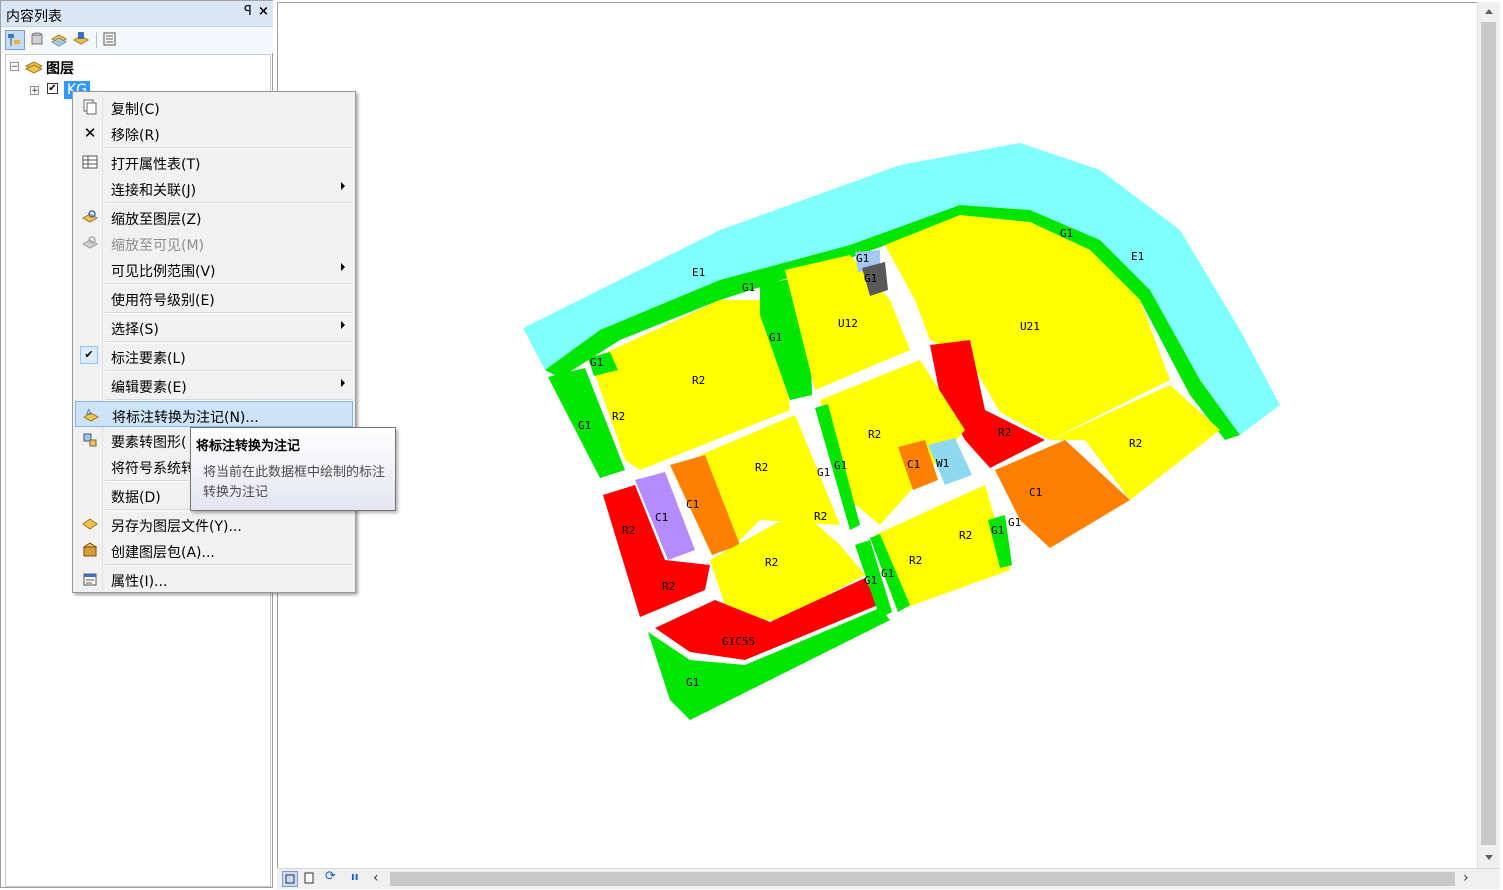 This screenshot has width=1503, height=890. What do you see at coordinates (848, 323) in the screenshot?
I see `map-label: U12` at bounding box center [848, 323].